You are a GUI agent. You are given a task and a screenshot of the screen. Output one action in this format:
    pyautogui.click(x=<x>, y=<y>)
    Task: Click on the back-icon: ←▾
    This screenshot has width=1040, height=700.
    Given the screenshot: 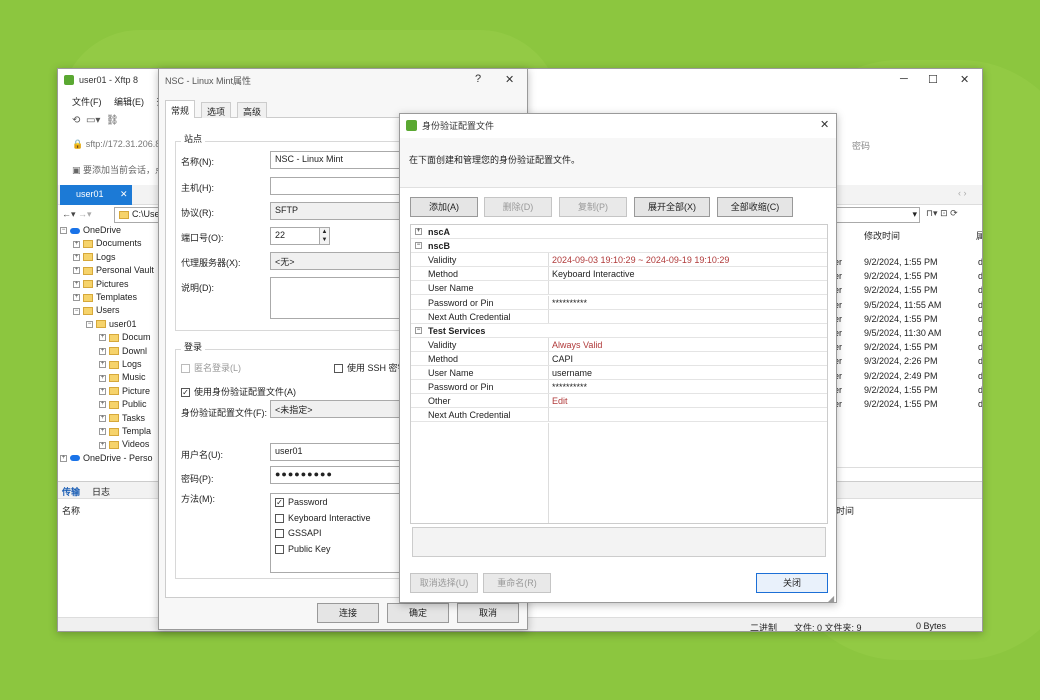 What is the action you would take?
    pyautogui.click(x=69, y=214)
    